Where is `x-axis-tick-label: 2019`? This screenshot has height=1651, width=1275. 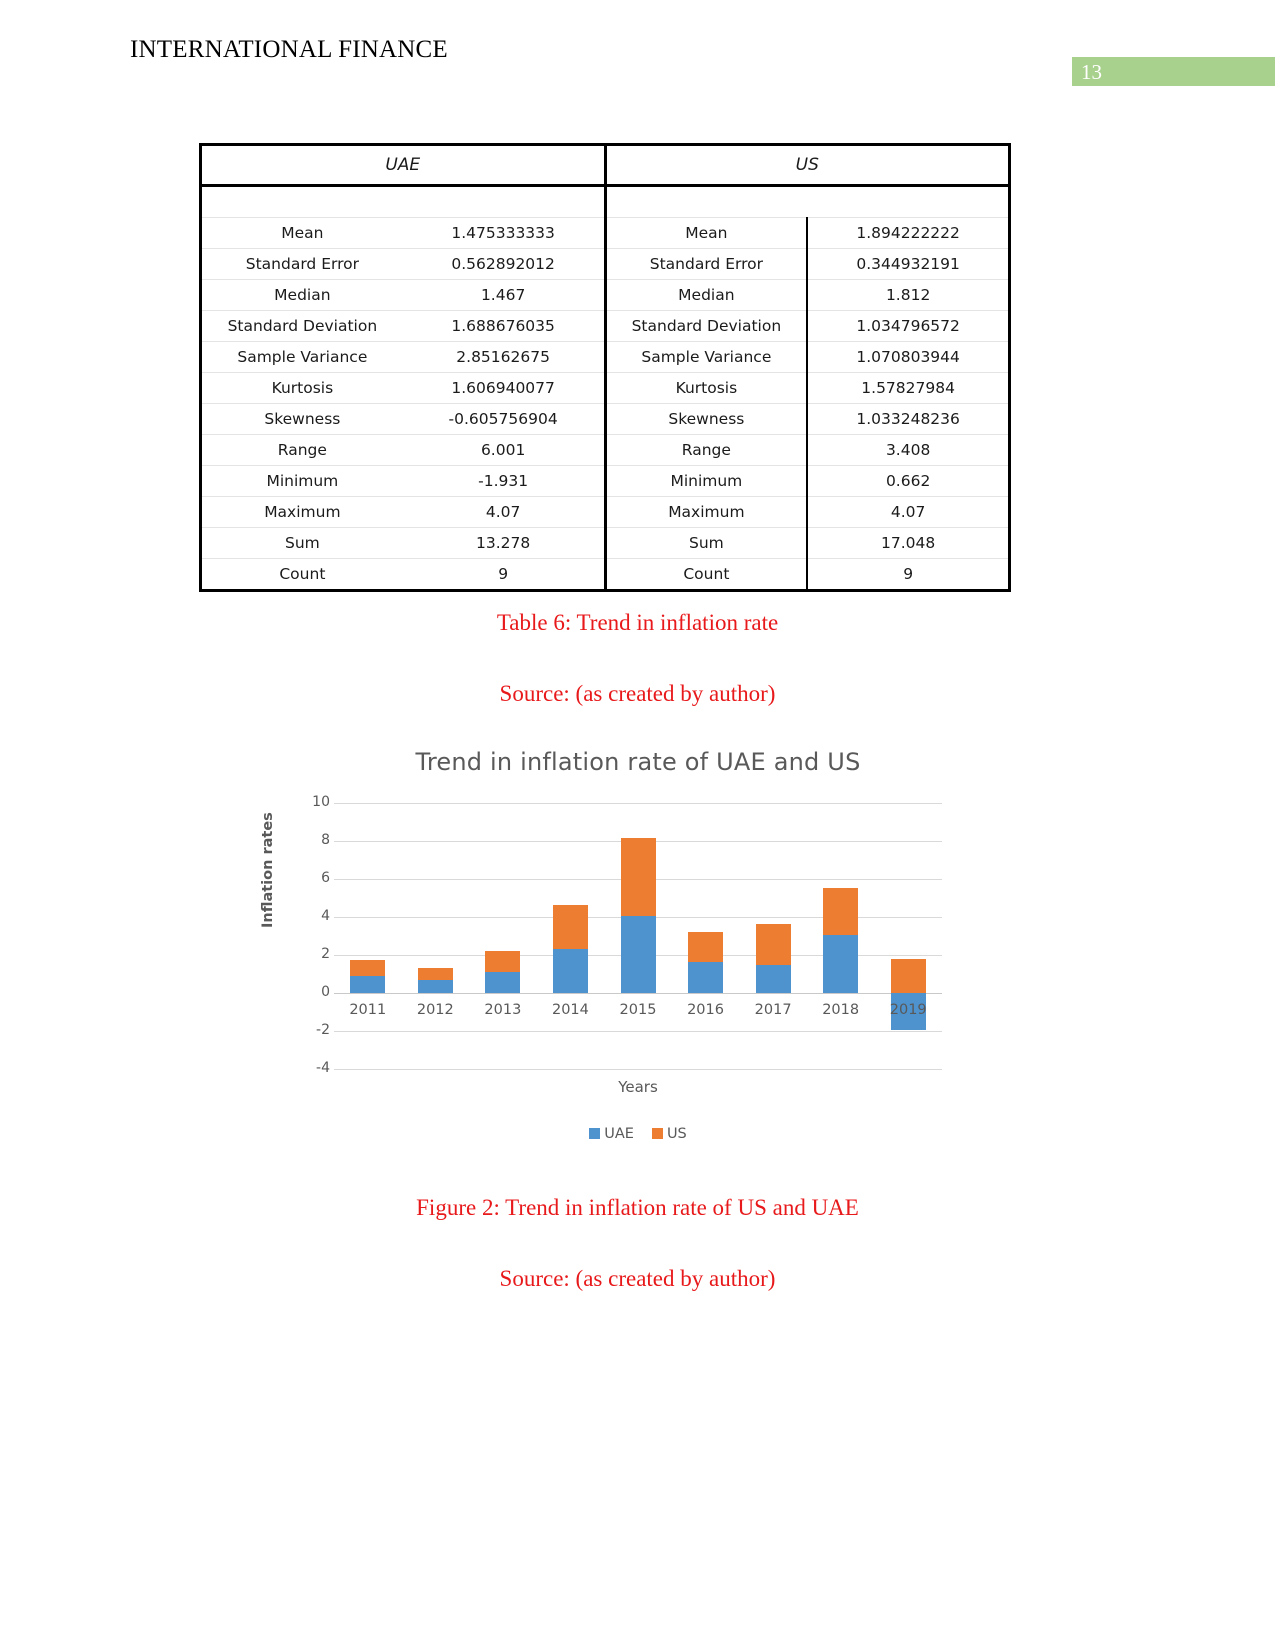
x-axis-tick-label: 2019 is located at coordinates (908, 1010).